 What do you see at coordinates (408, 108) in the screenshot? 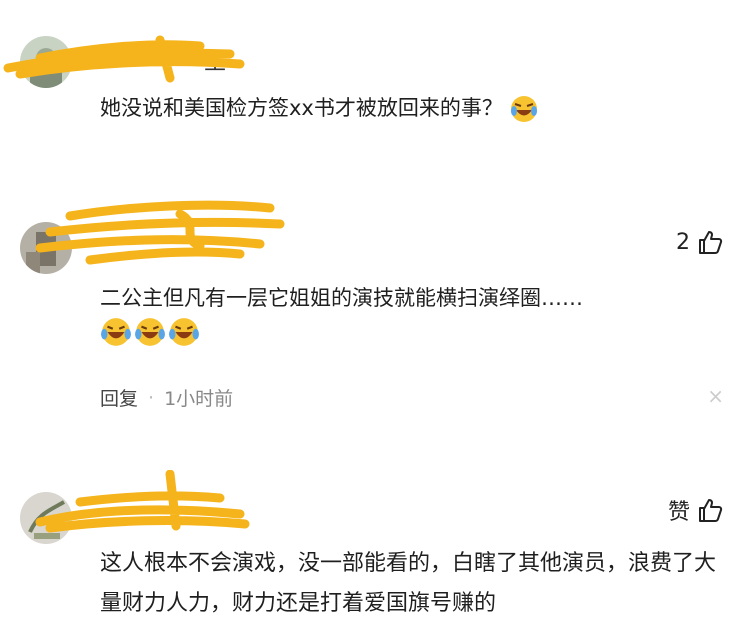
I see `comment-text: 她没说和美国检方签xx书才被放回来的事？` at bounding box center [408, 108].